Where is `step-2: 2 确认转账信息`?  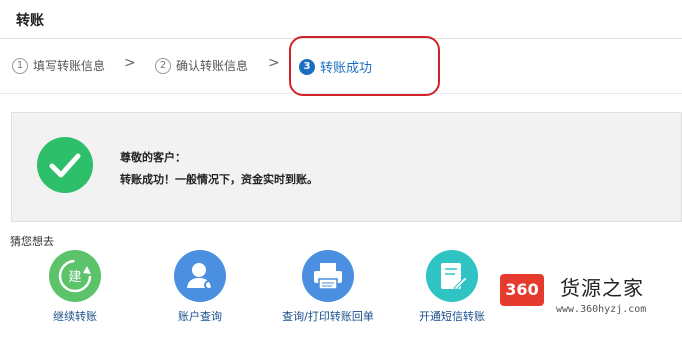 step-2: 2 确认转账信息 is located at coordinates (201, 65).